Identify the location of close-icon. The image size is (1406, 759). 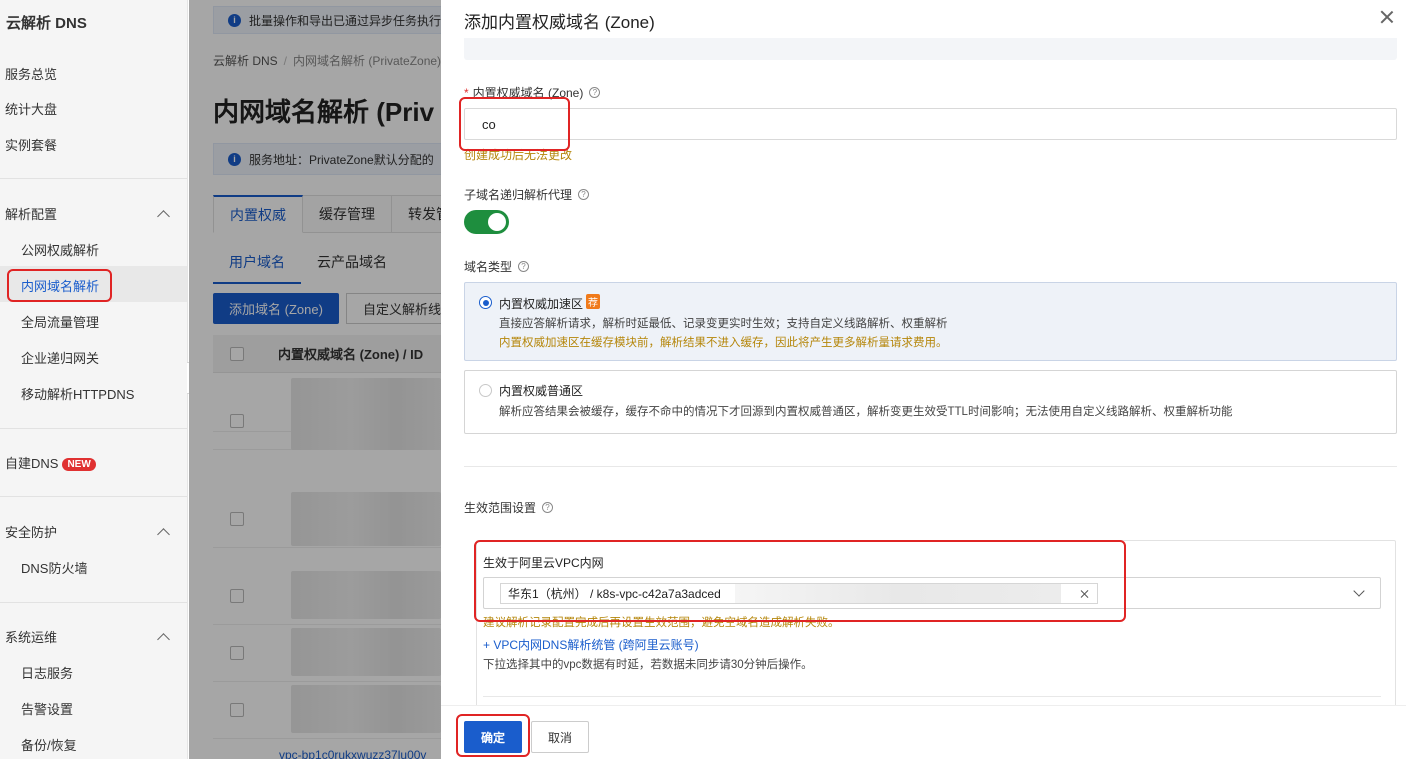
(1387, 17).